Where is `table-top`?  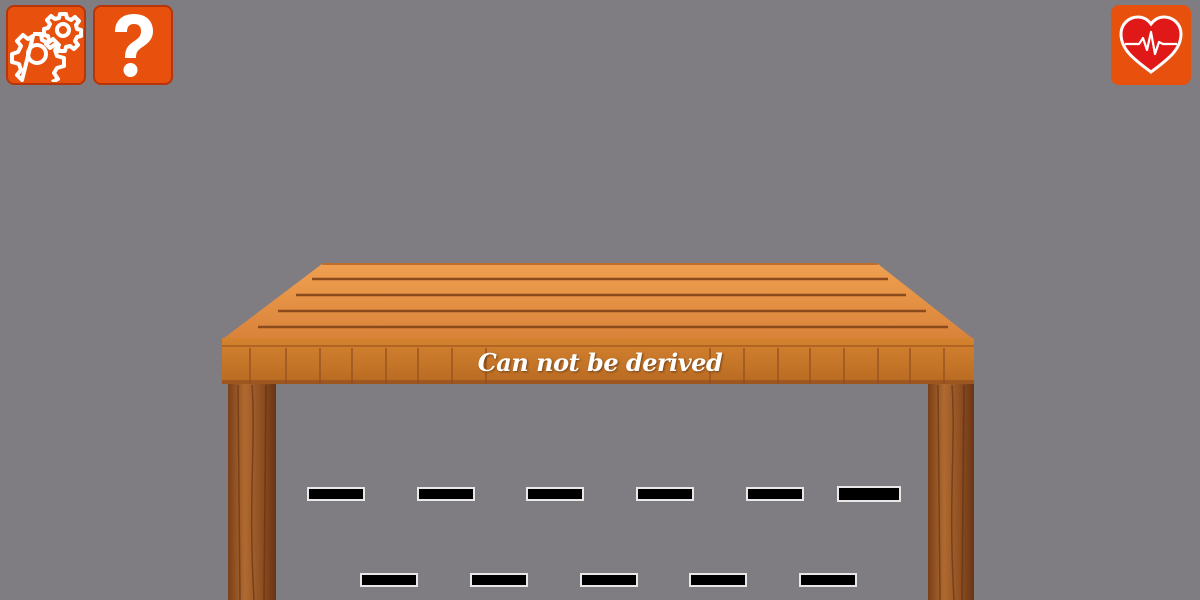 table-top is located at coordinates (598, 300).